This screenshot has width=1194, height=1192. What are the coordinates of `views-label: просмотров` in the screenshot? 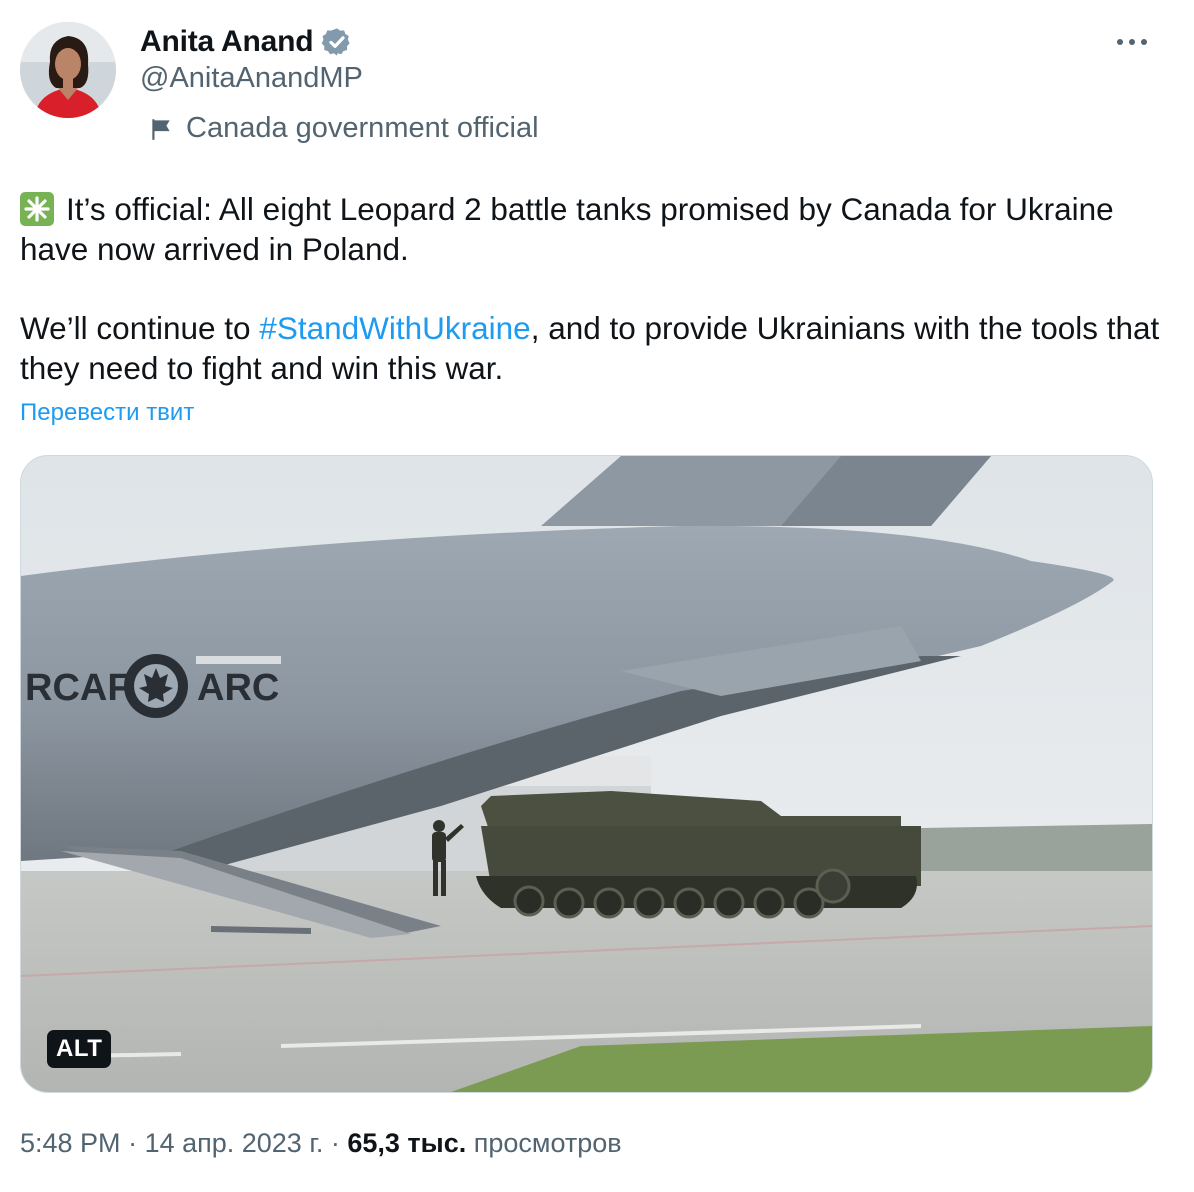 It's located at (547, 1143).